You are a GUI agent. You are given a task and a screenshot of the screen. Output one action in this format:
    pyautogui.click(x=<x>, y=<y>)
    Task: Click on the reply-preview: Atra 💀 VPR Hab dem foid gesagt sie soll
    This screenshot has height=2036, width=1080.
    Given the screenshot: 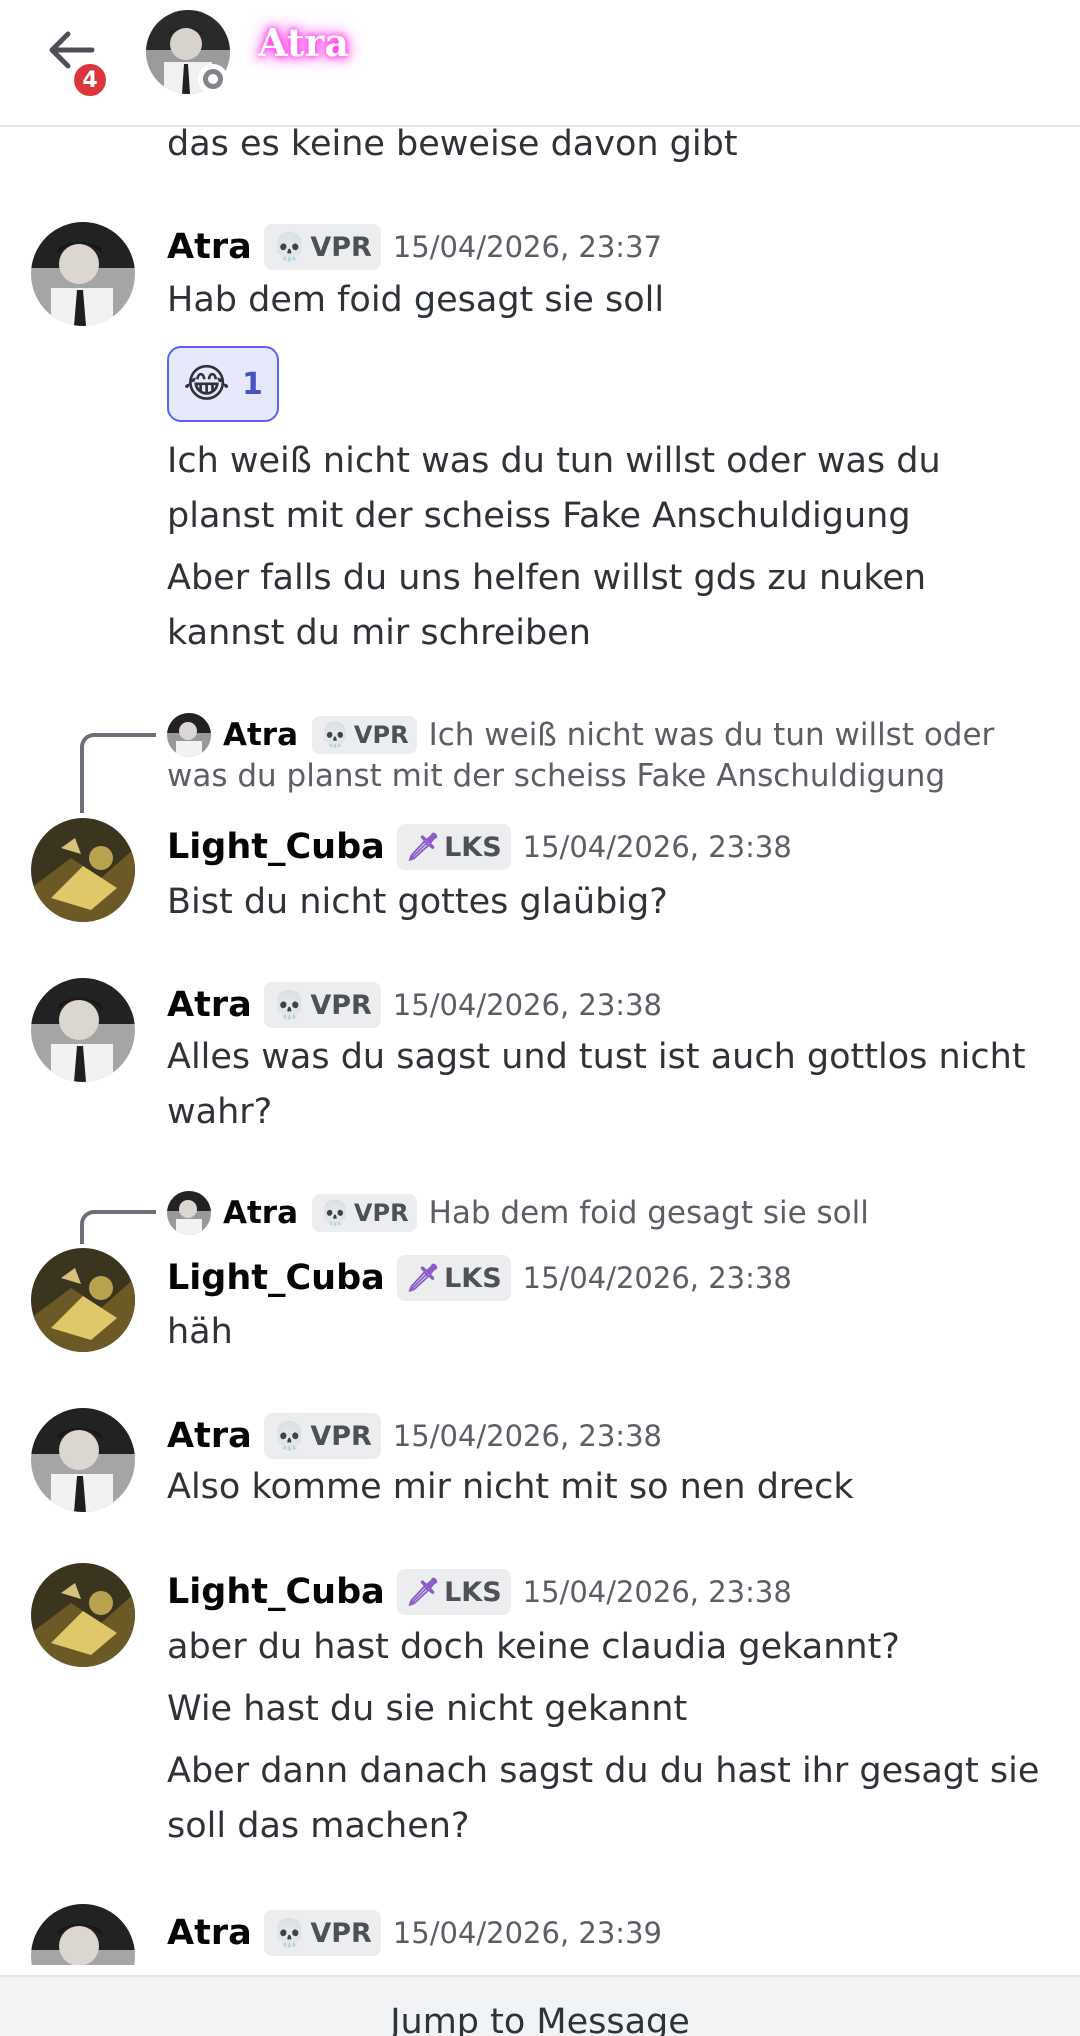 What is the action you would take?
    pyautogui.click(x=518, y=1213)
    